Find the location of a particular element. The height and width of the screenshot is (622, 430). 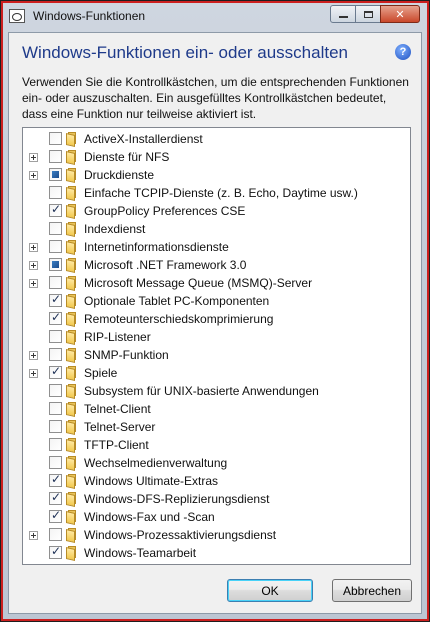

feature-label: Indexdienst is located at coordinates (115, 229).